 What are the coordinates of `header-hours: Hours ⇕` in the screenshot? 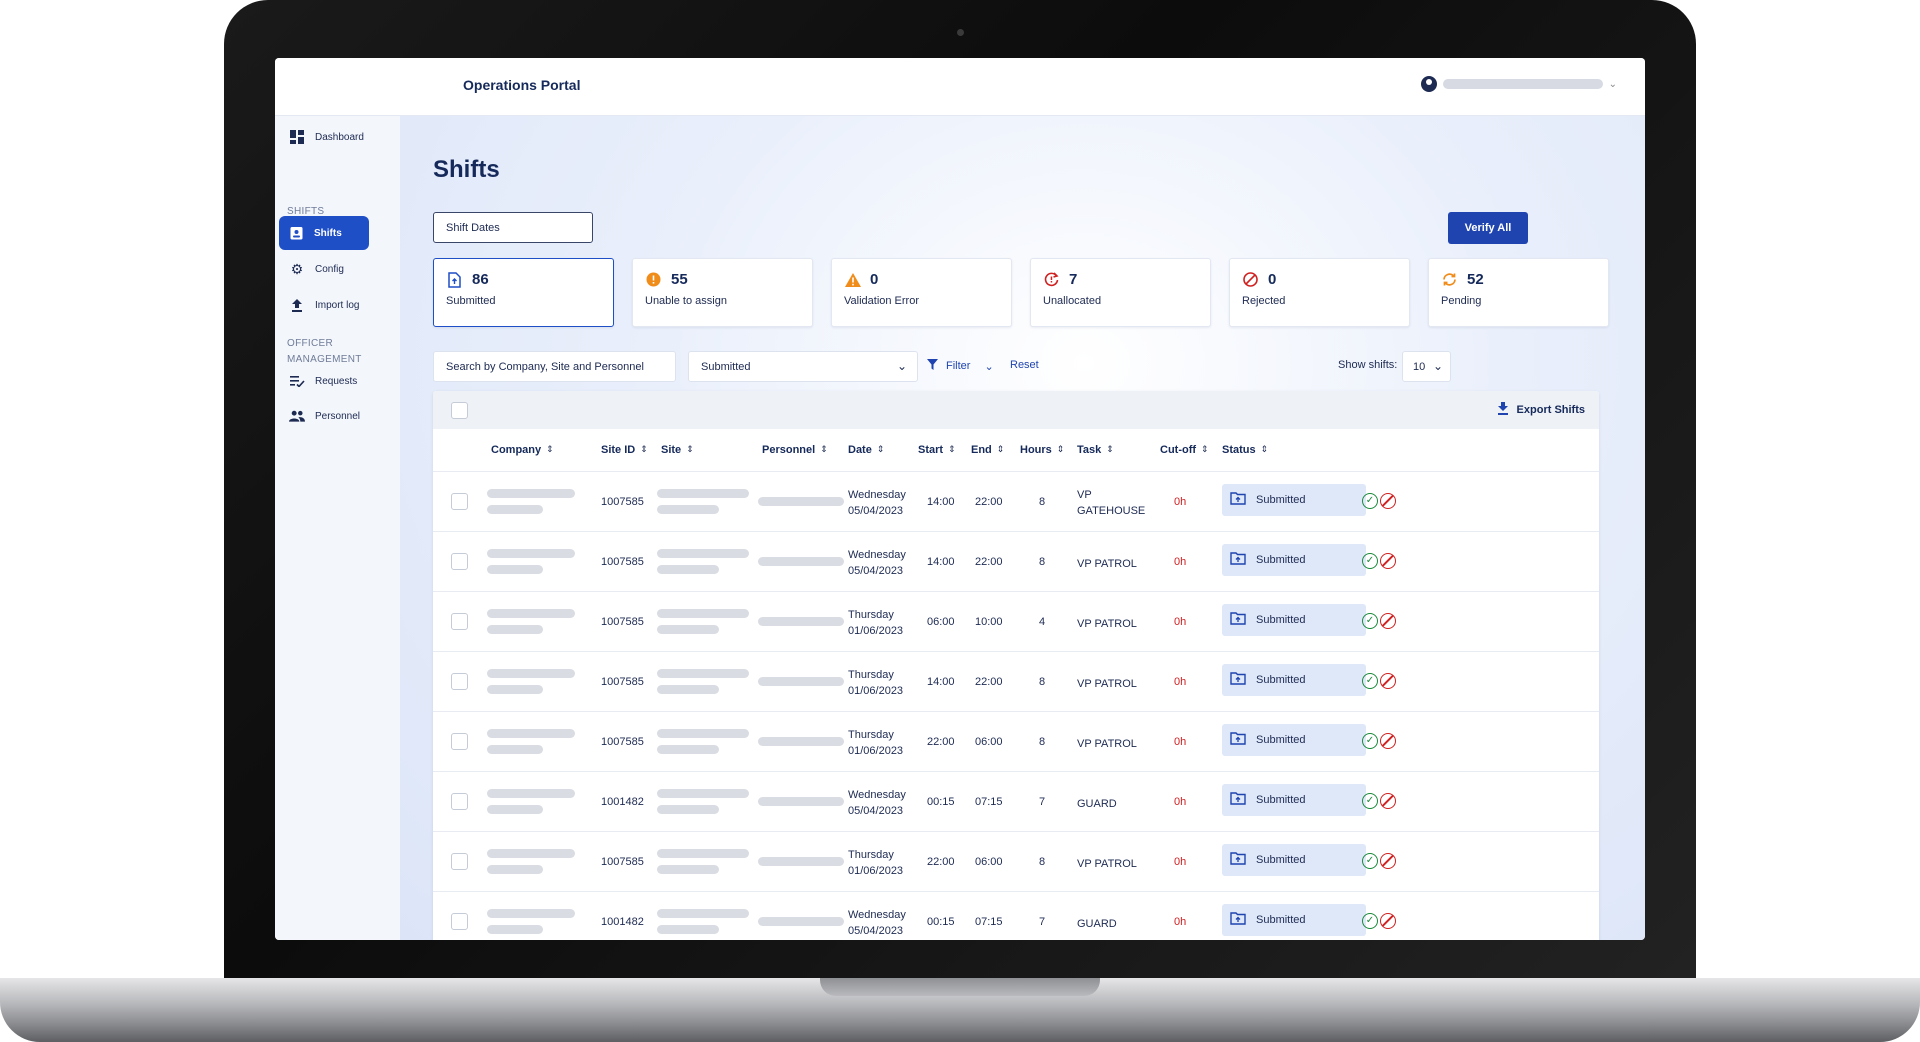 It's located at (1042, 450).